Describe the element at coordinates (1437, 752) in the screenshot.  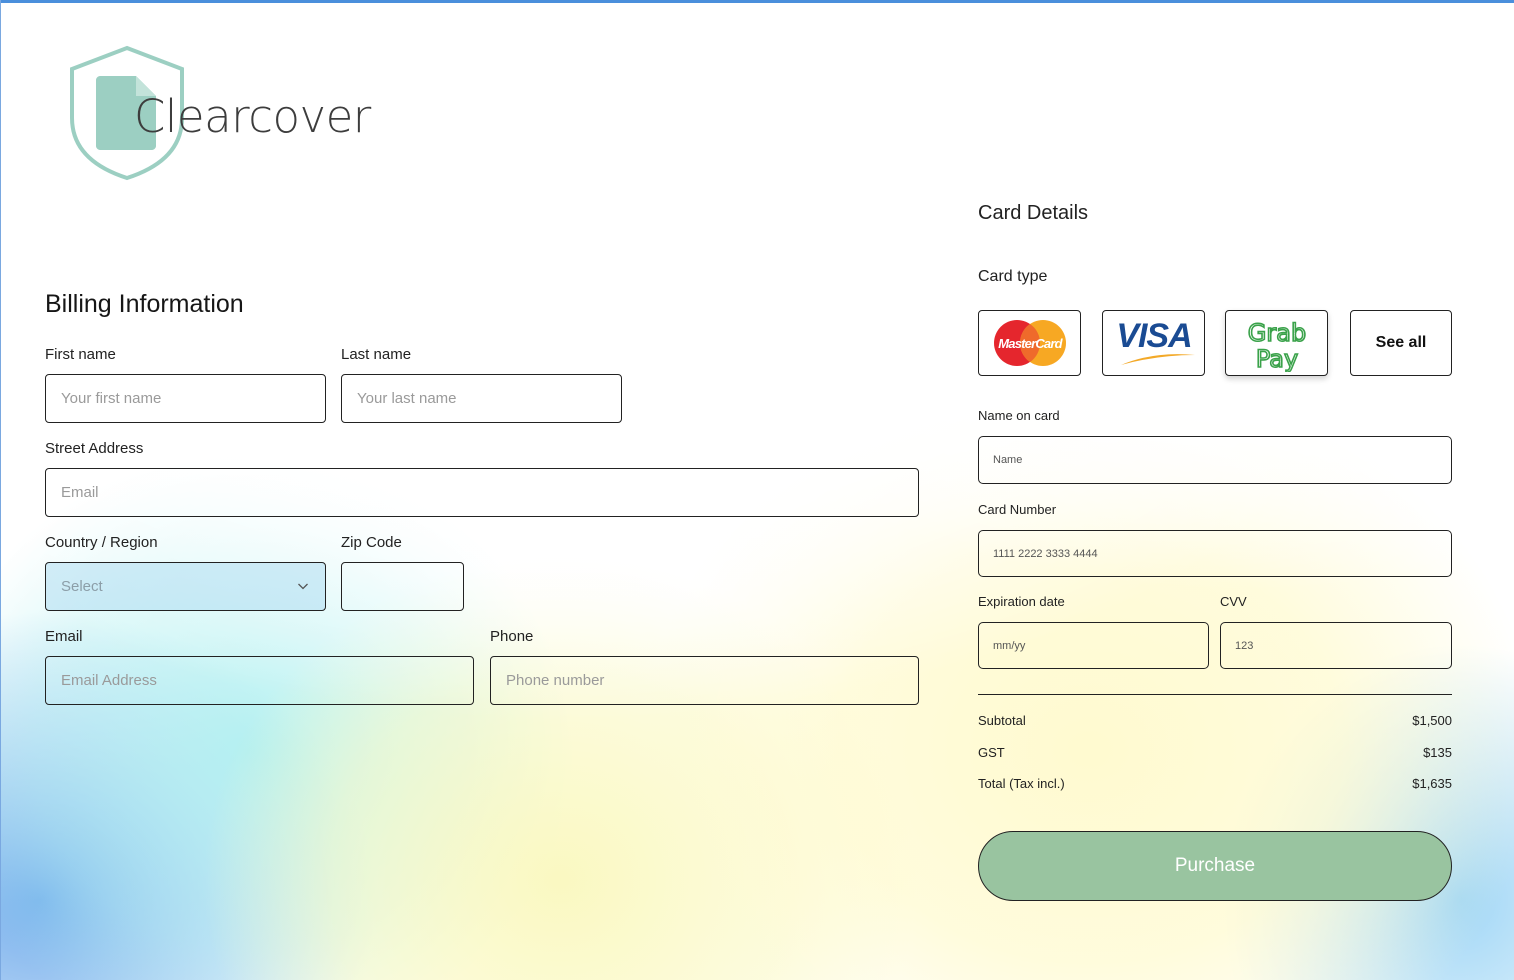
I see `gst-value: $135` at that location.